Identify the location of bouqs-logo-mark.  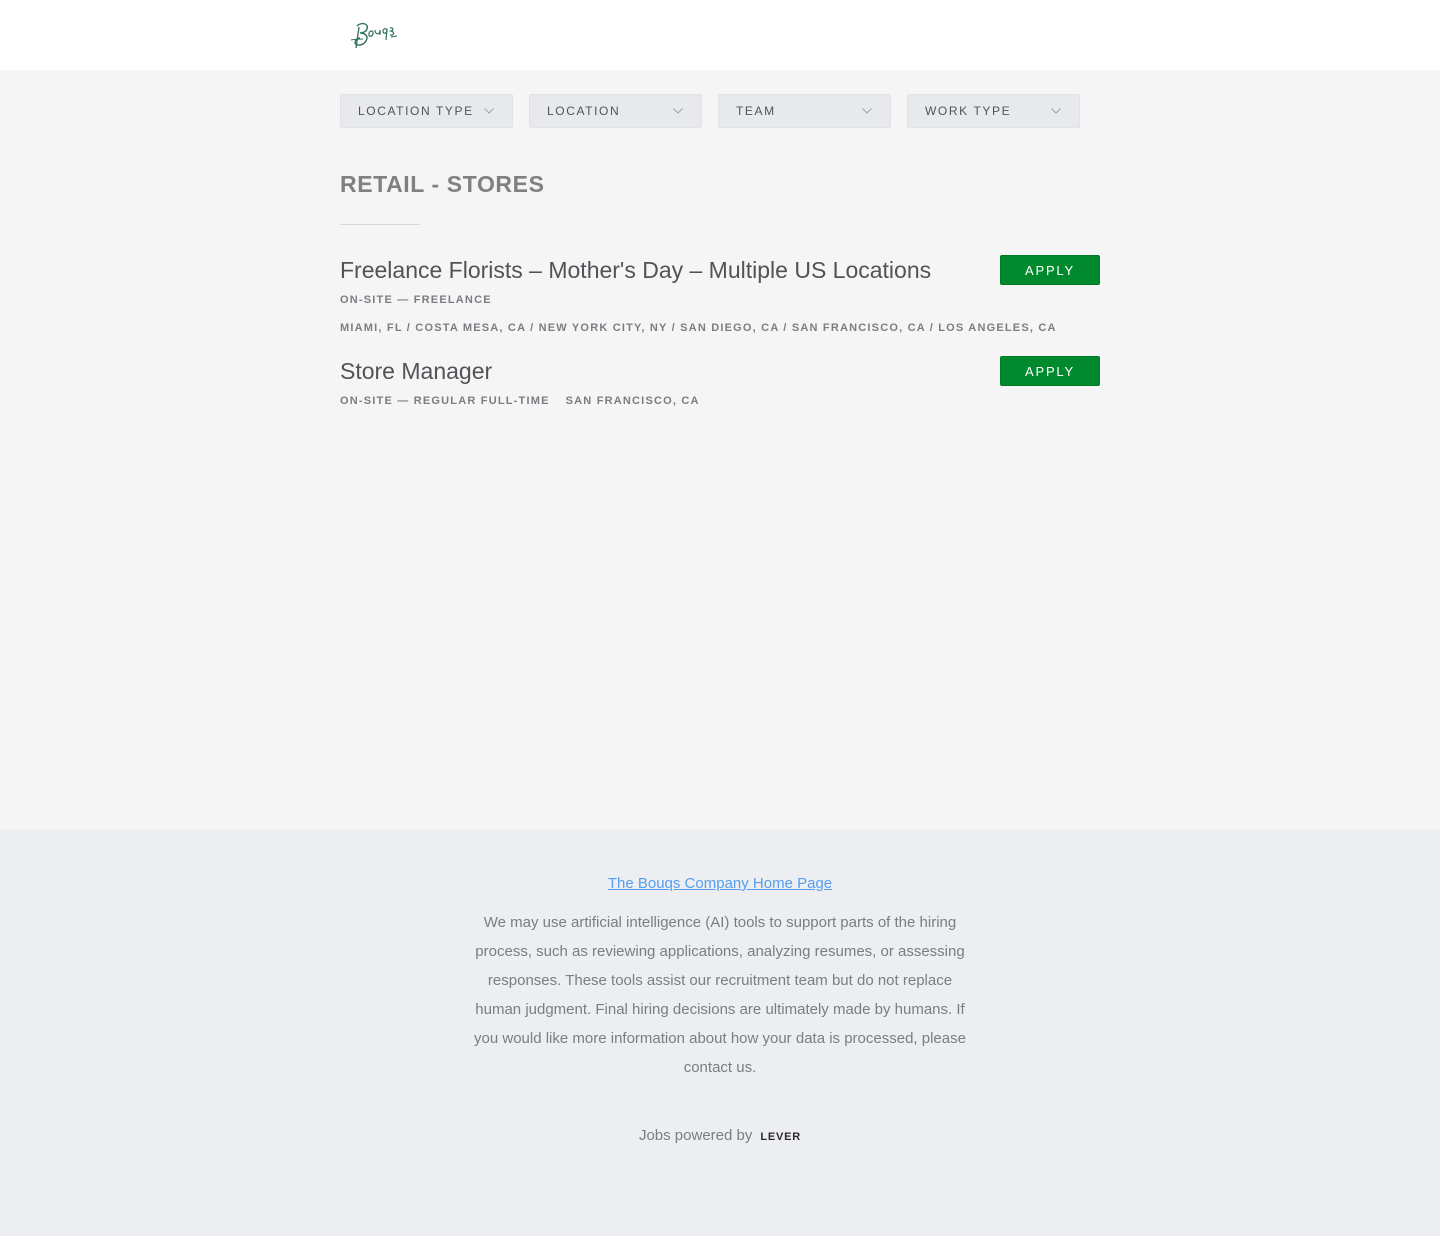
(374, 35).